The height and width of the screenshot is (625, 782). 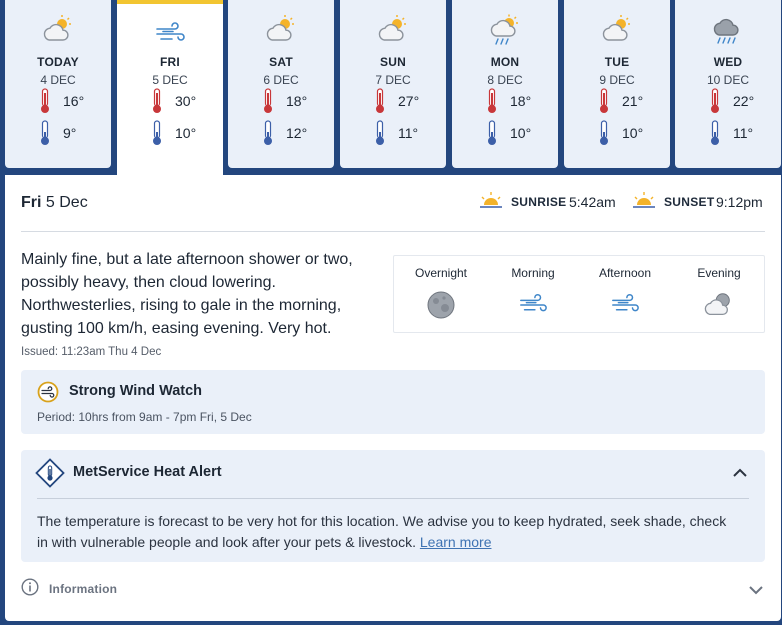 What do you see at coordinates (170, 89) in the screenshot?
I see `day-tab-fri: FRI 5 DEC 30° 10°` at bounding box center [170, 89].